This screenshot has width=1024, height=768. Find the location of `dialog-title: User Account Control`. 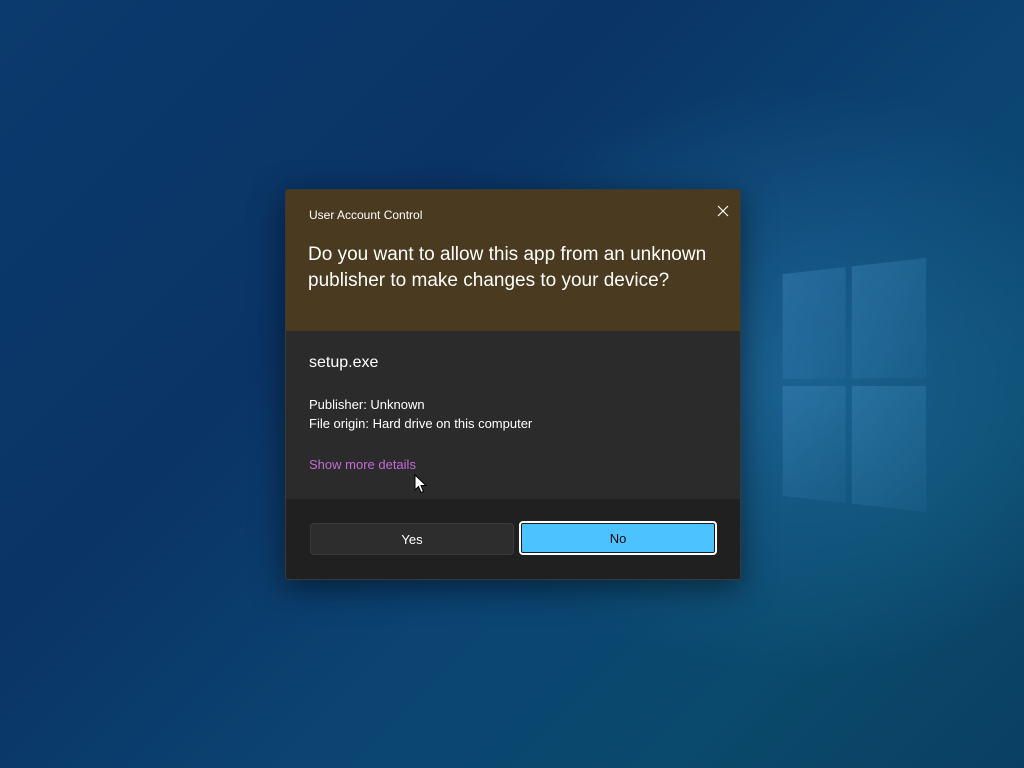

dialog-title: User Account Control is located at coordinates (366, 215).